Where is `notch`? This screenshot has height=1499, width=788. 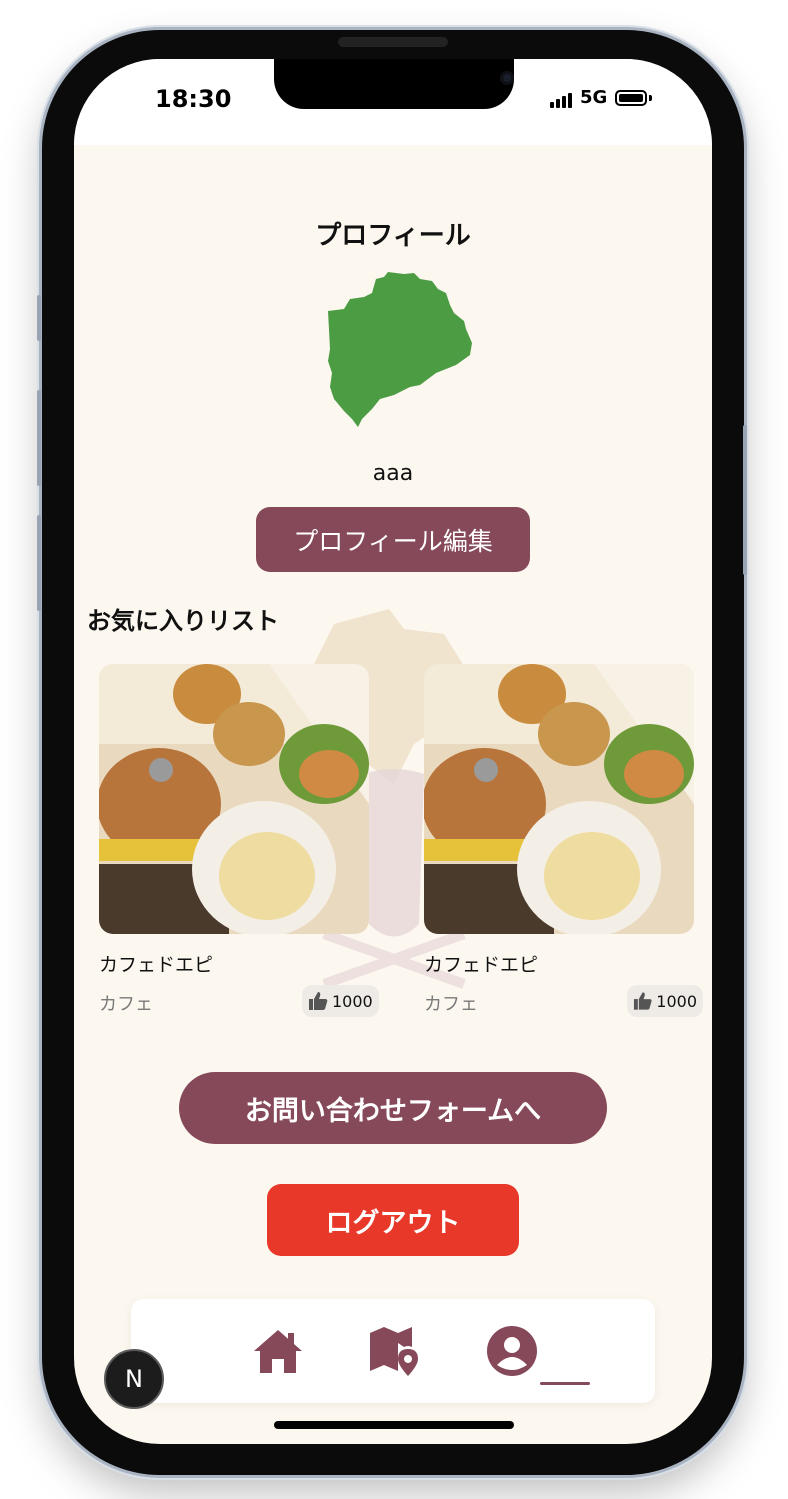
notch is located at coordinates (394, 84).